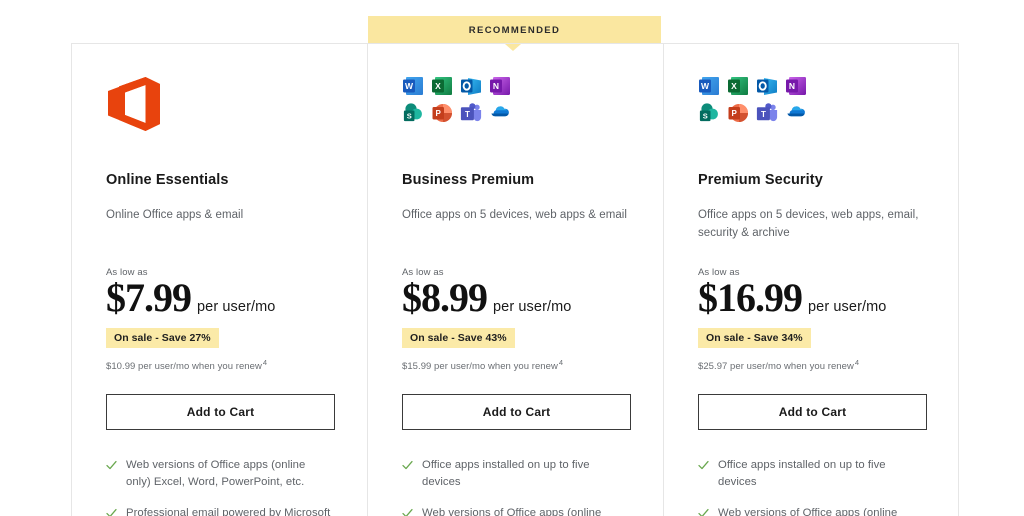 The width and height of the screenshot is (1024, 516). What do you see at coordinates (468, 180) in the screenshot?
I see `plan-title: Business Premium` at bounding box center [468, 180].